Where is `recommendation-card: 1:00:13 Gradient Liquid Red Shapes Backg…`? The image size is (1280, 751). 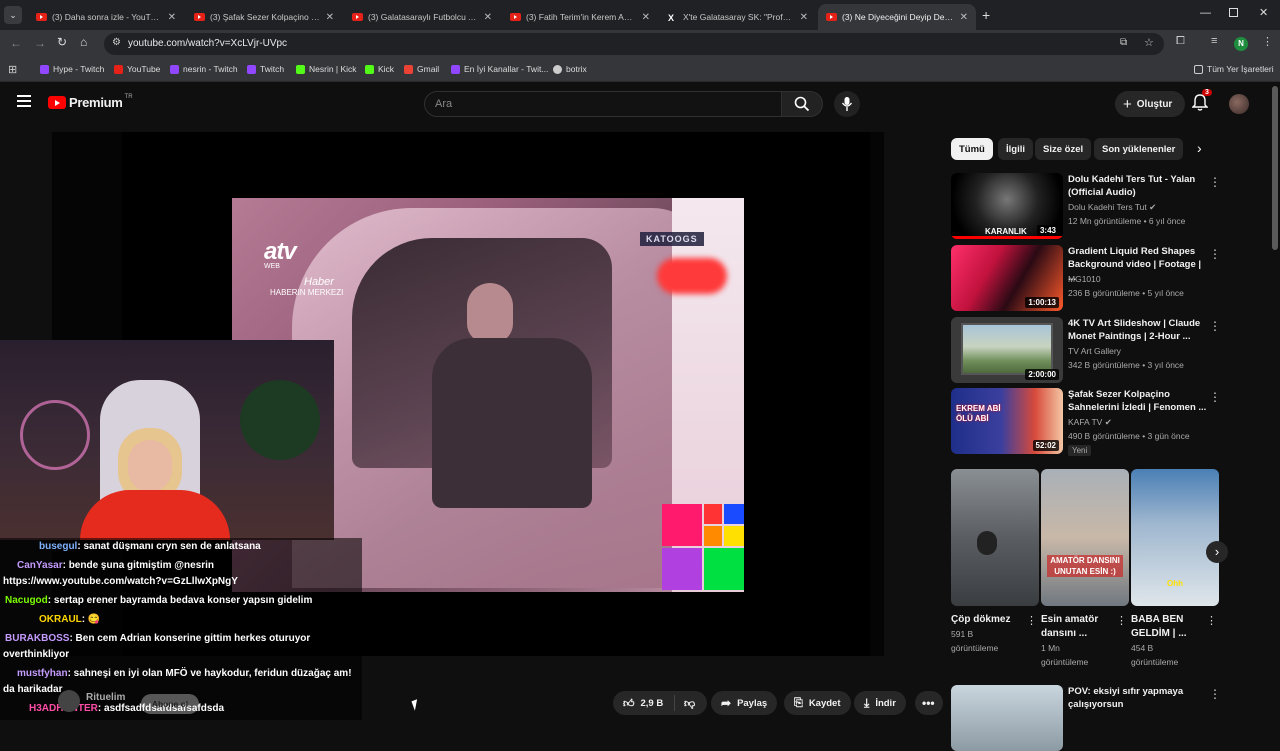 recommendation-card: 1:00:13 Gradient Liquid Red Shapes Backg… is located at coordinates (1096, 278).